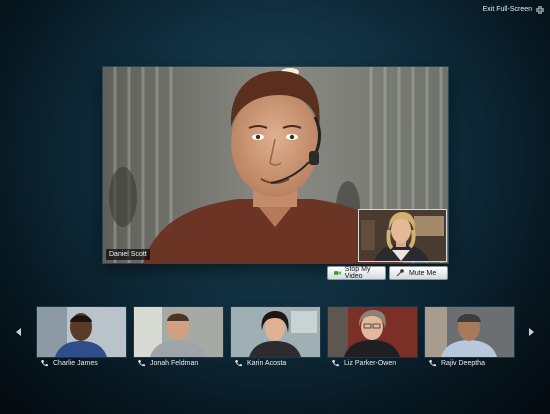 This screenshot has width=550, height=414. Describe the element at coordinates (423, 273) in the screenshot. I see `mute-label: Mute Me` at that location.